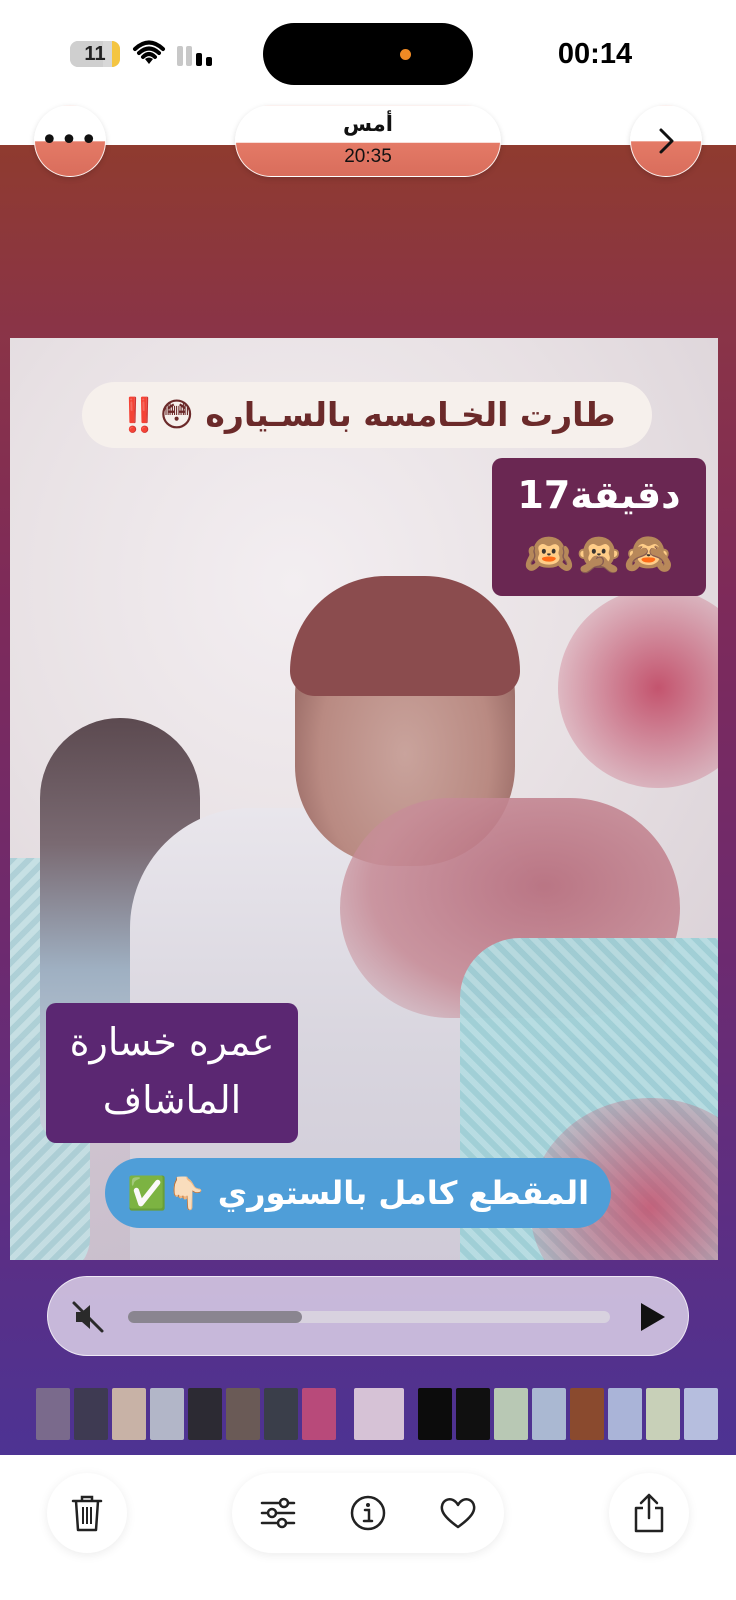 The height and width of the screenshot is (1600, 736). Describe the element at coordinates (88, 1317) in the screenshot. I see `speaker-muted-icon` at that location.